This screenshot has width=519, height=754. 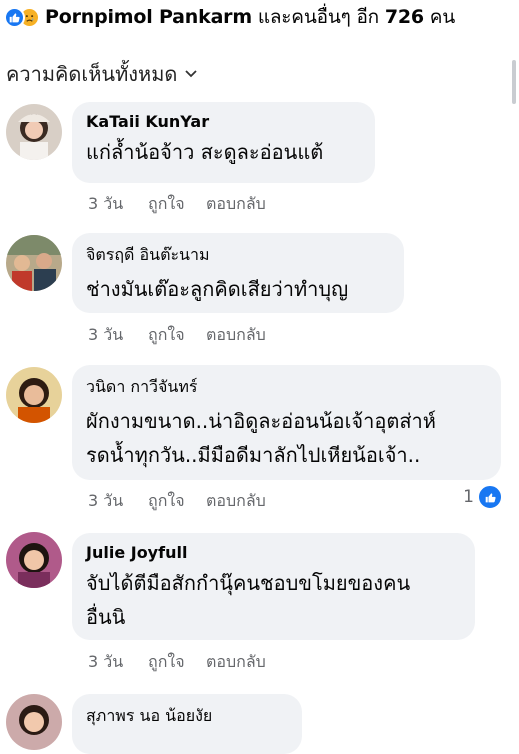 What do you see at coordinates (148, 17) in the screenshot?
I see `reactor-name: Pornpimol Pankarm` at bounding box center [148, 17].